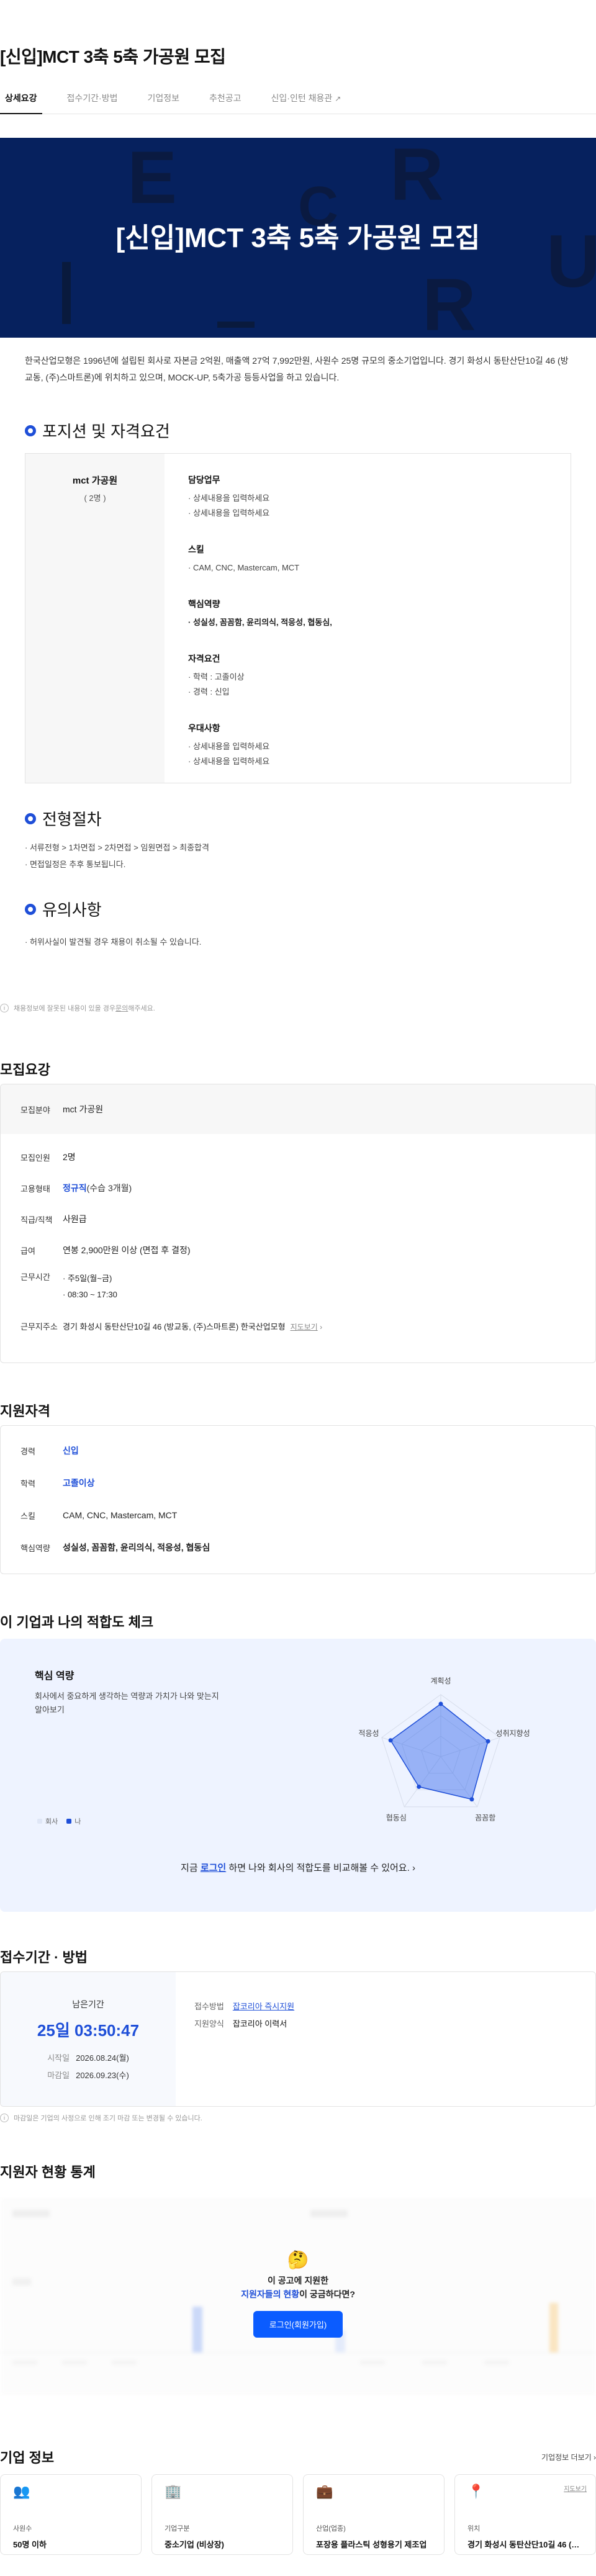  What do you see at coordinates (44, 1957) in the screenshot?
I see `period-heading: 접수기간 · 방법` at bounding box center [44, 1957].